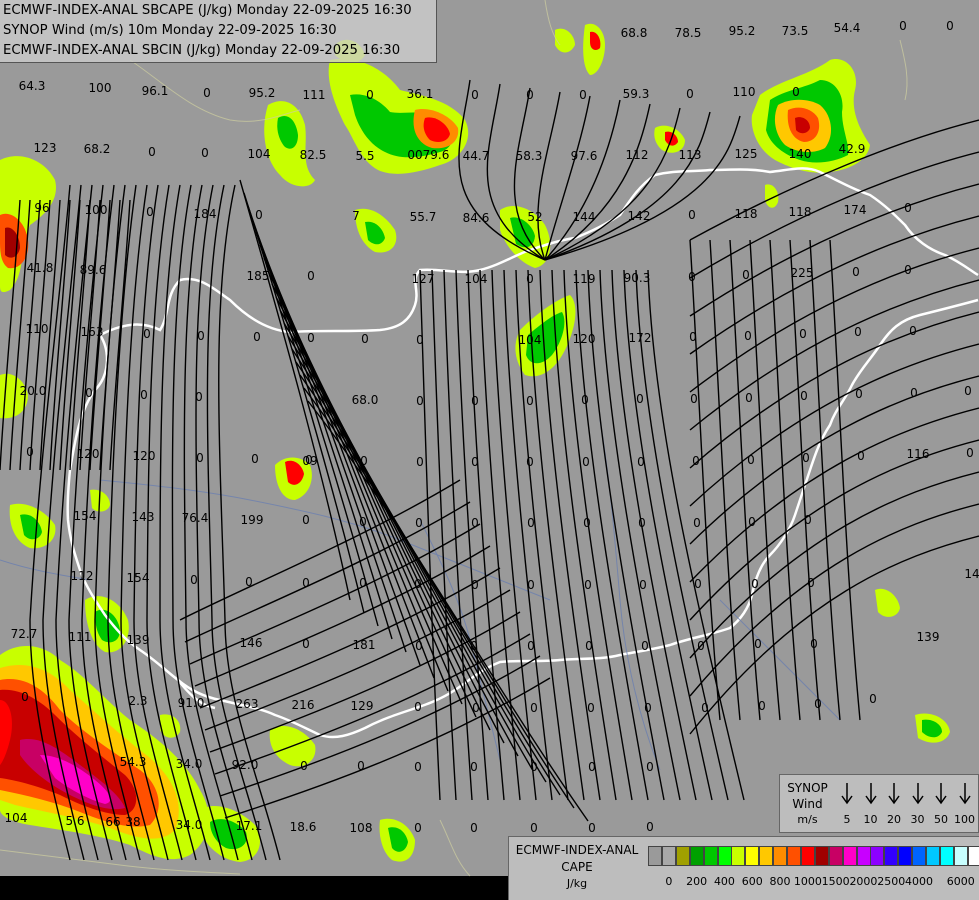 This screenshot has height=900, width=979. Describe the element at coordinates (144, 456) in the screenshot. I see `map-value-label: 120` at that location.